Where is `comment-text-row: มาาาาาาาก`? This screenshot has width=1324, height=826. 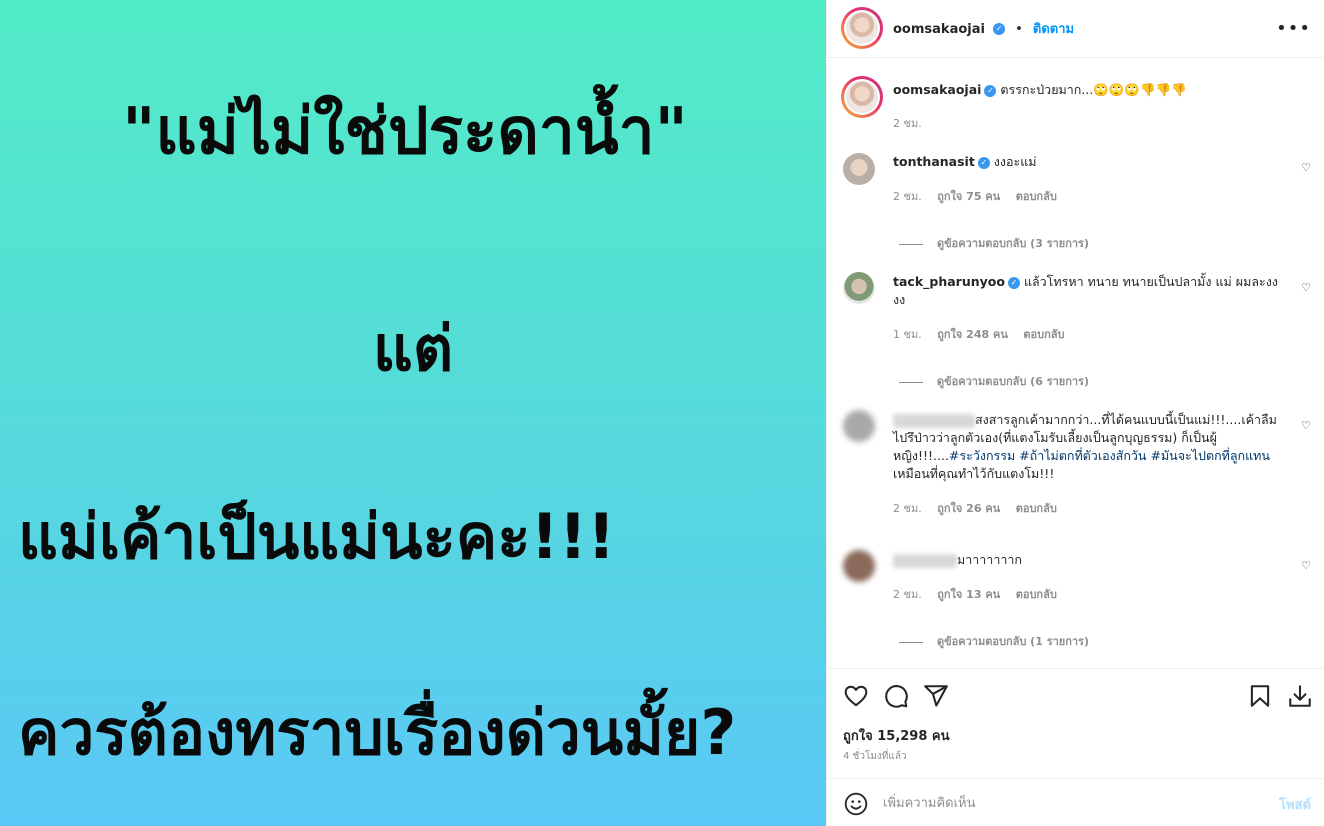
comment-text-row: มาาาาาาาก is located at coordinates (1093, 560).